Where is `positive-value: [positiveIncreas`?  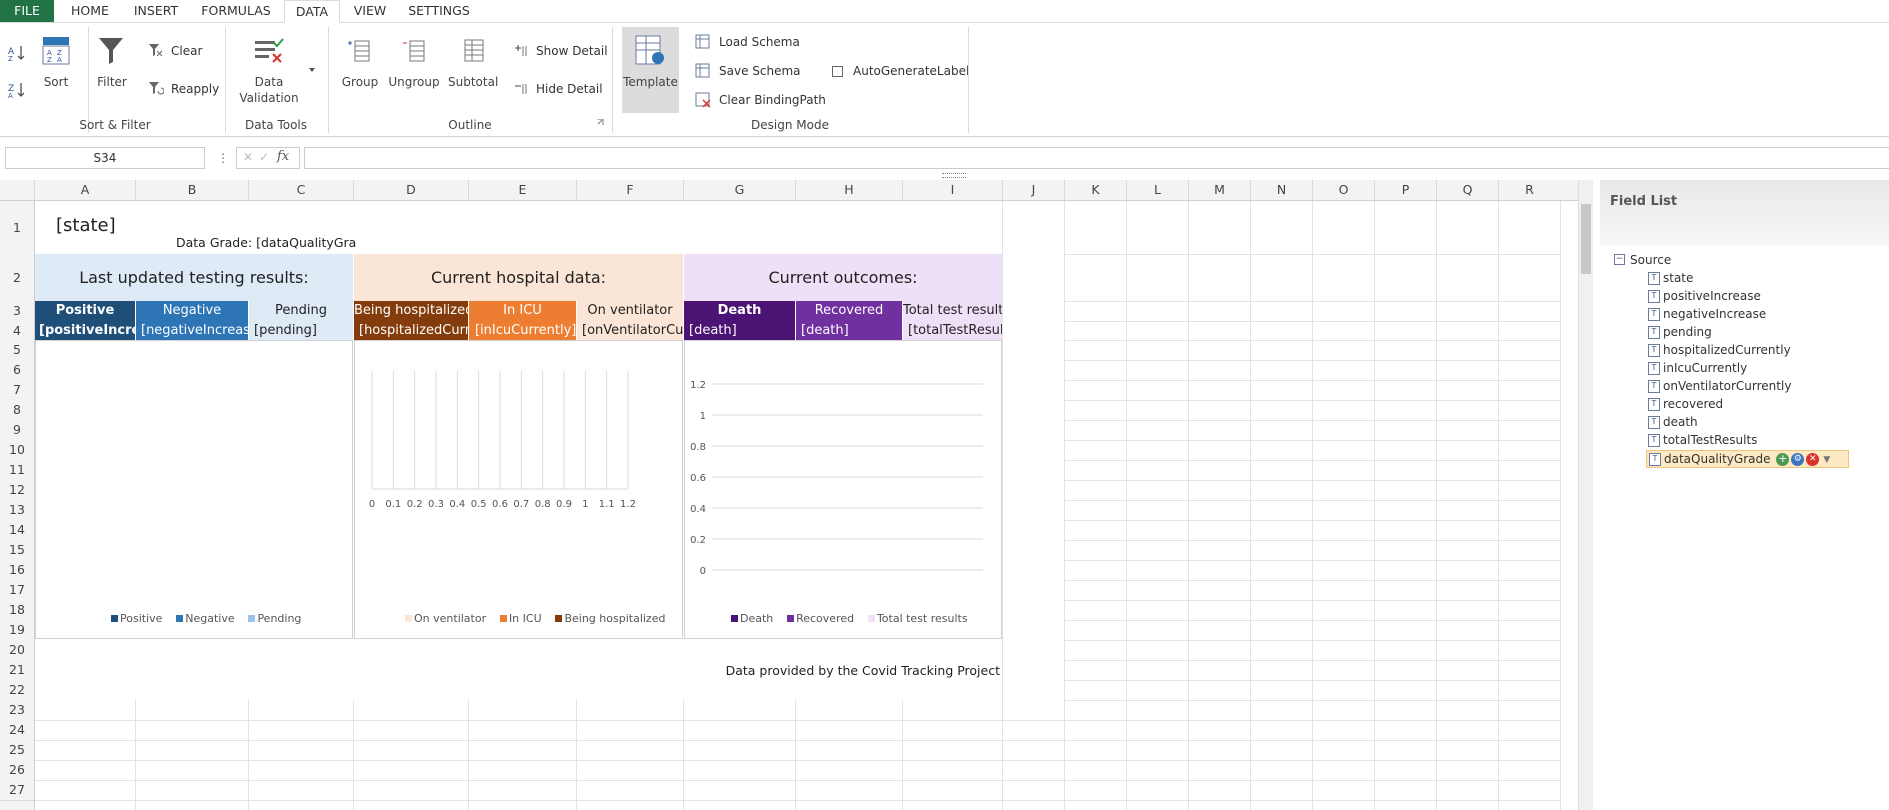 positive-value: [positiveIncreas is located at coordinates (85, 330).